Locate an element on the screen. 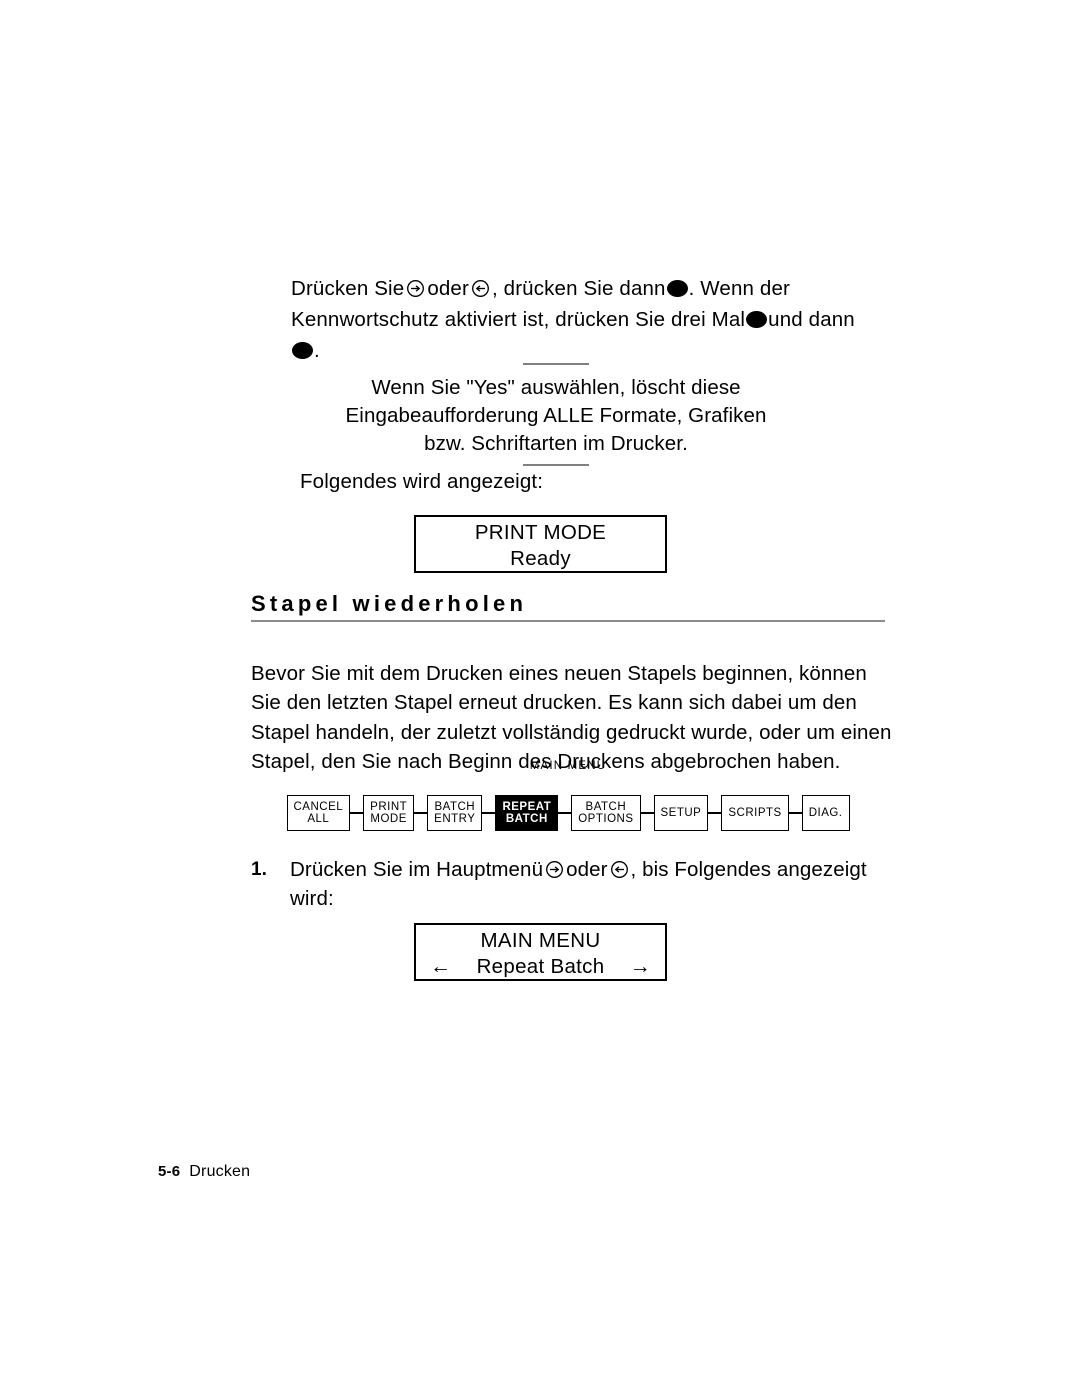 The image size is (1080, 1397). menu-box-label-line2: ALL is located at coordinates (318, 819).